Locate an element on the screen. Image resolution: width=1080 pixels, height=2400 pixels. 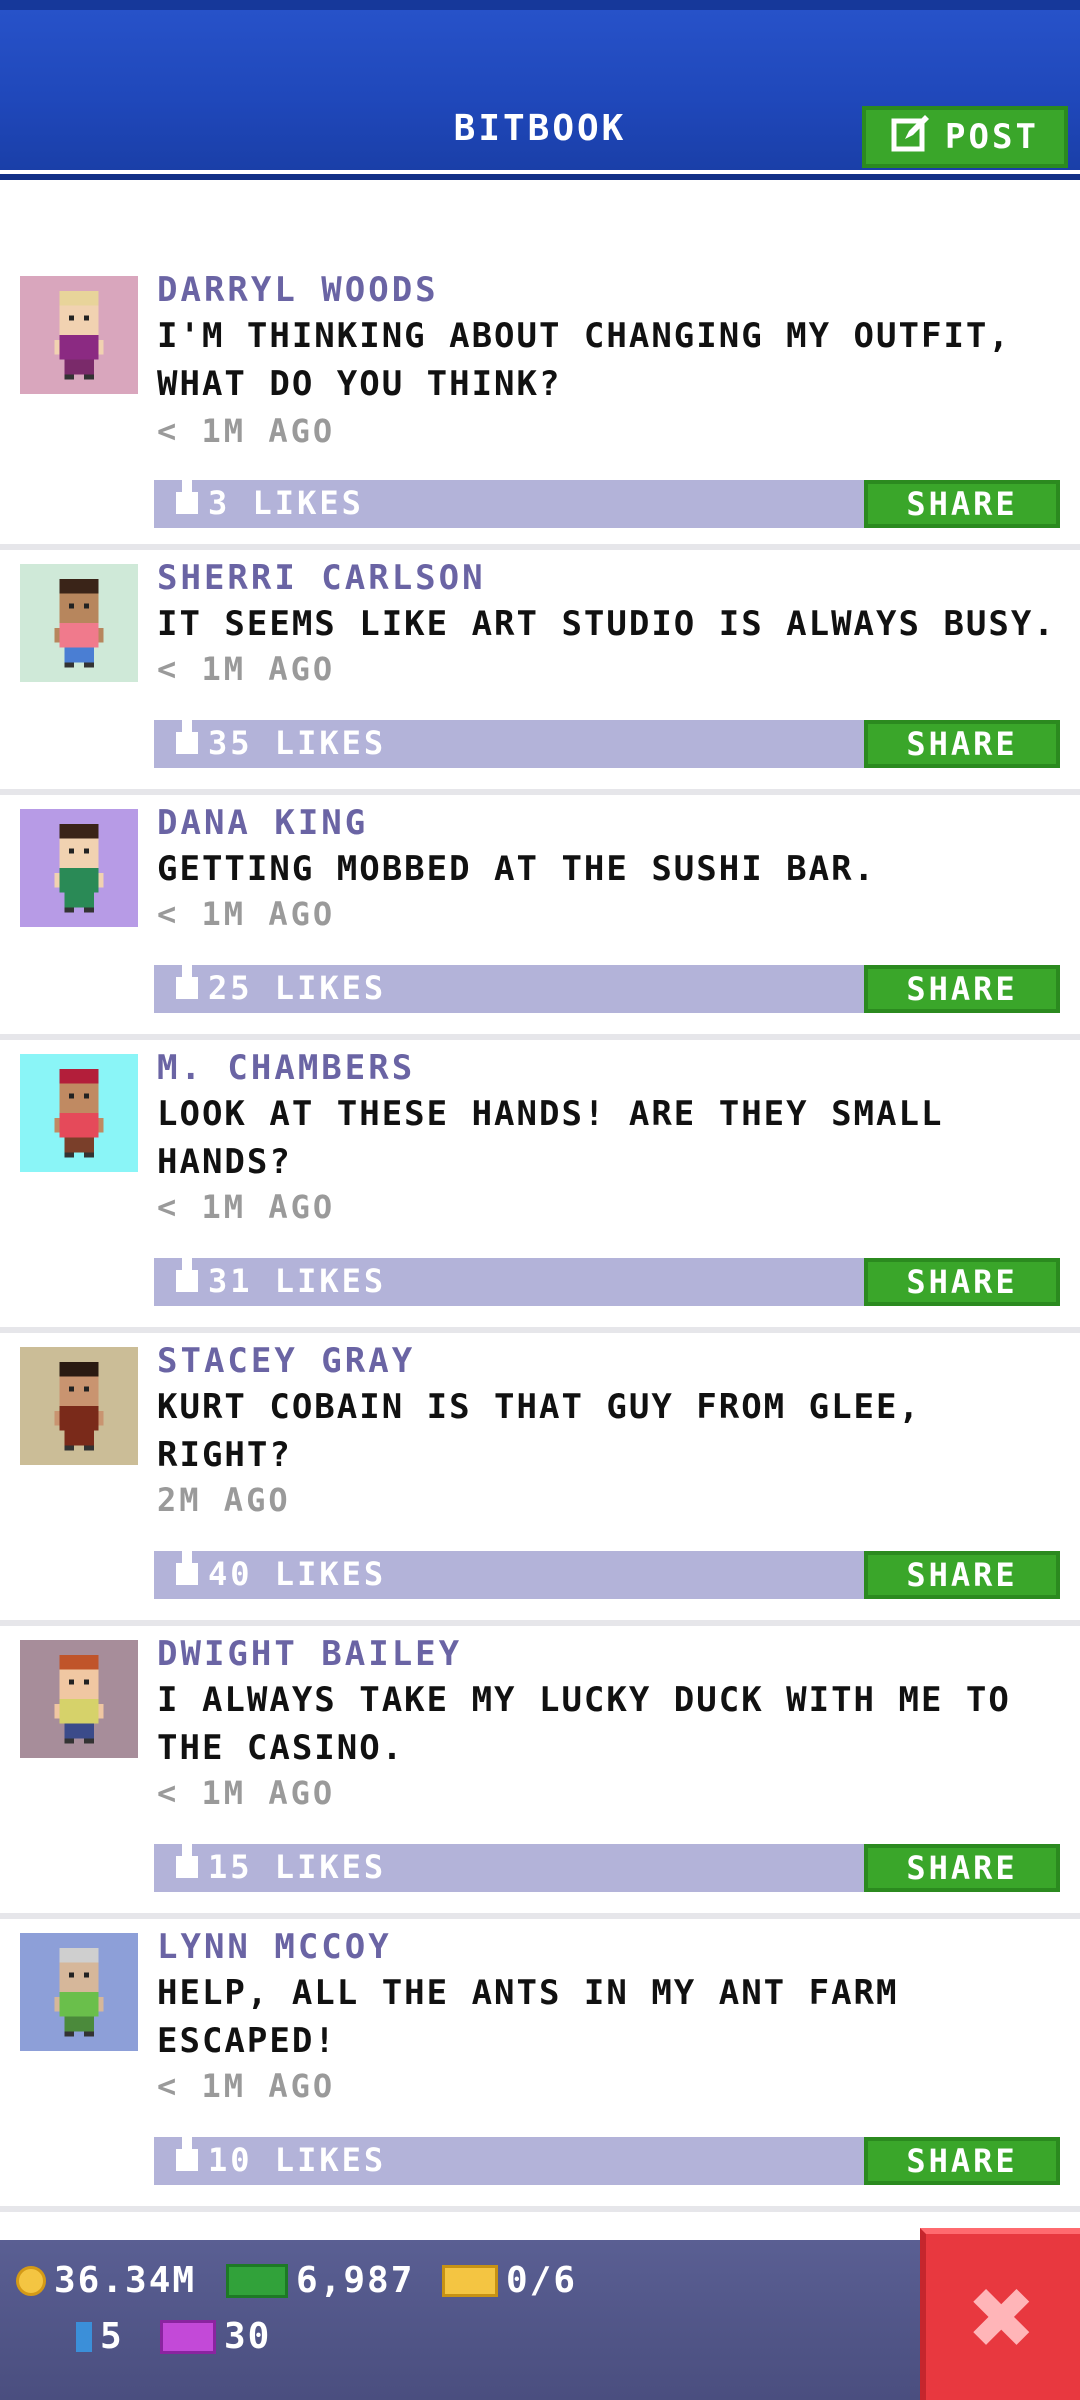
post-text: IT SEEMS LIKE ART STUDIO IS ALWAYS BUSY. is located at coordinates (606, 624).